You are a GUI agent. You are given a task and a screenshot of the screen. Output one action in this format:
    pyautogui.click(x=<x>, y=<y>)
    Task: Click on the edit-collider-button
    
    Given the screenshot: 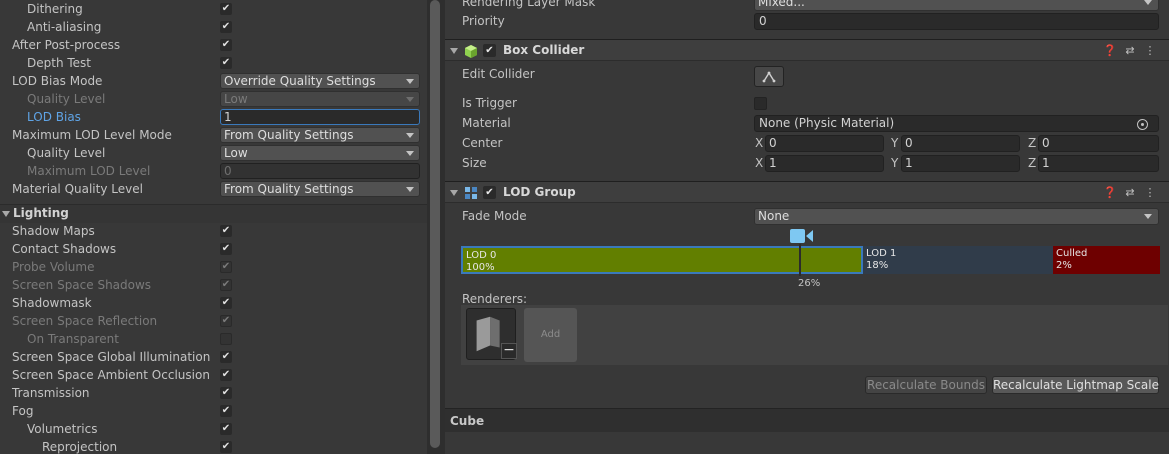 What is the action you would take?
    pyautogui.click(x=769, y=76)
    